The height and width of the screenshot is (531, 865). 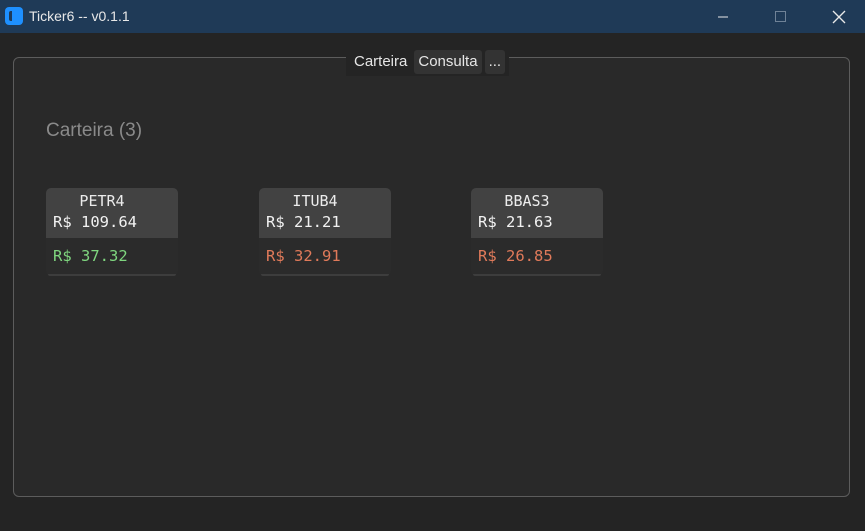 I want to click on minimize-icon, so click(x=723, y=16).